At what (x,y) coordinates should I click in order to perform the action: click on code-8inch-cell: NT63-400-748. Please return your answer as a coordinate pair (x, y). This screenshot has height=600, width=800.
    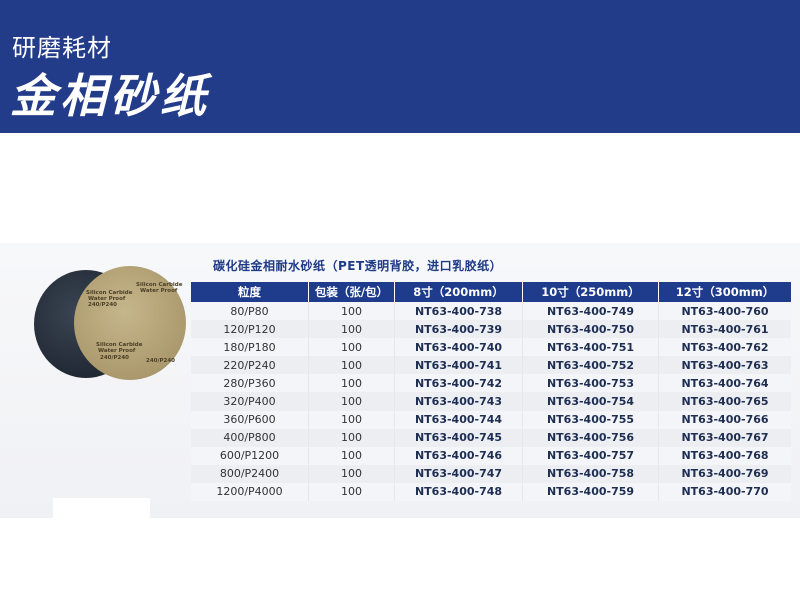
    Looking at the image, I should click on (459, 492).